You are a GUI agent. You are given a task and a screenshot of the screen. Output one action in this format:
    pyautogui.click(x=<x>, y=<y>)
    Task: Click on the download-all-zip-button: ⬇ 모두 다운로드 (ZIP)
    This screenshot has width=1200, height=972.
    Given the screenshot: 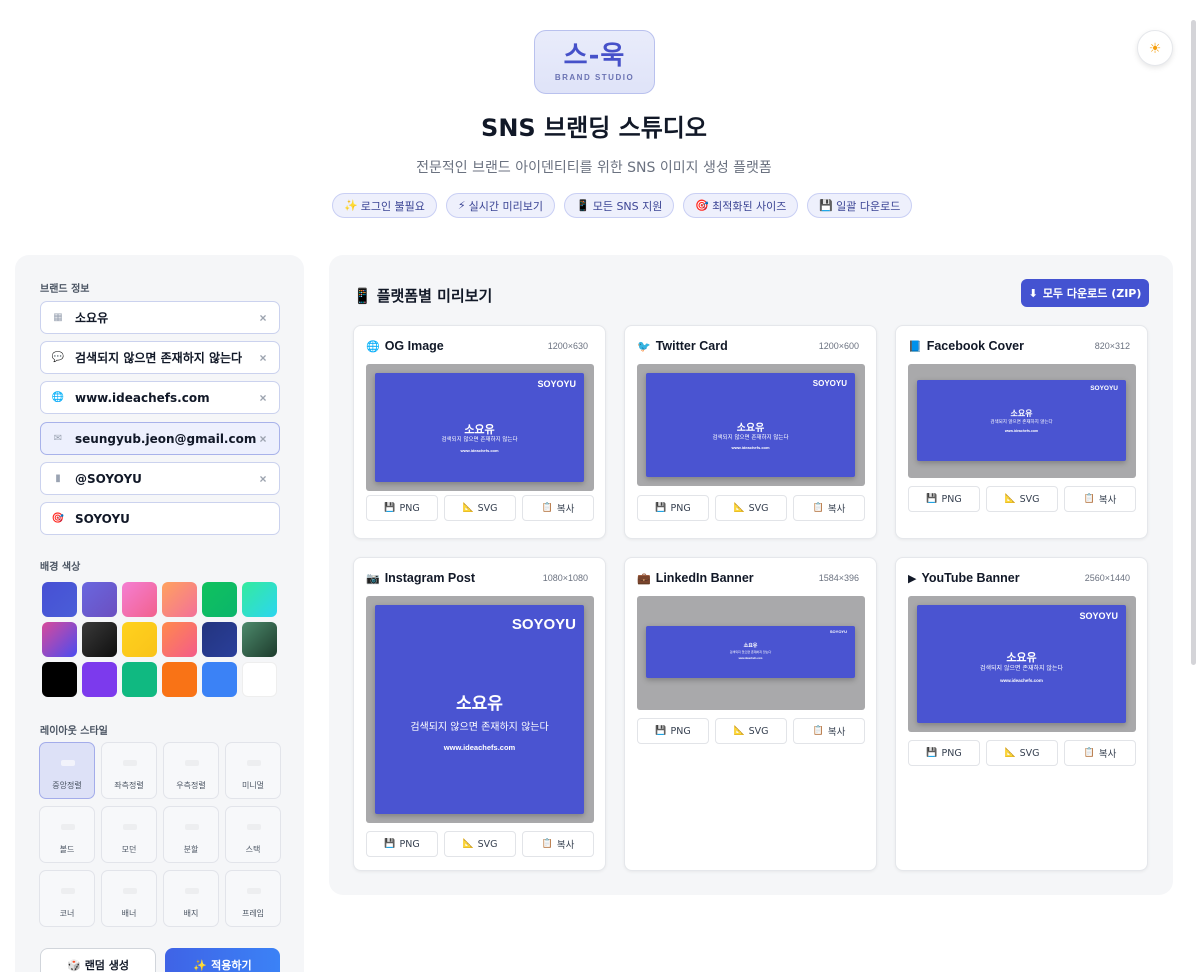 What is the action you would take?
    pyautogui.click(x=1085, y=293)
    